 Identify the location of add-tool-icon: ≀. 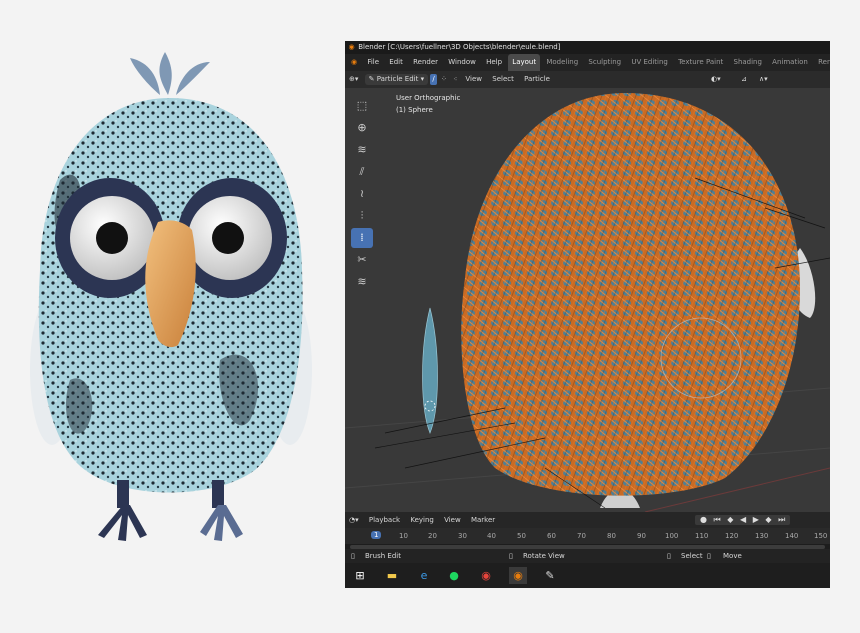
(362, 194).